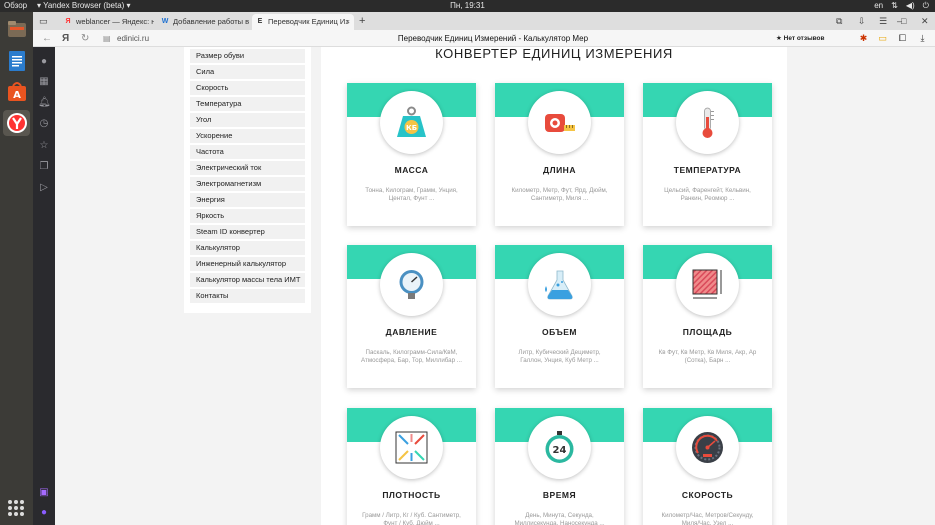 Image resolution: width=935 pixels, height=525 pixels. Describe the element at coordinates (902, 38) in the screenshot. I see `translate-icon: ⧠` at that location.